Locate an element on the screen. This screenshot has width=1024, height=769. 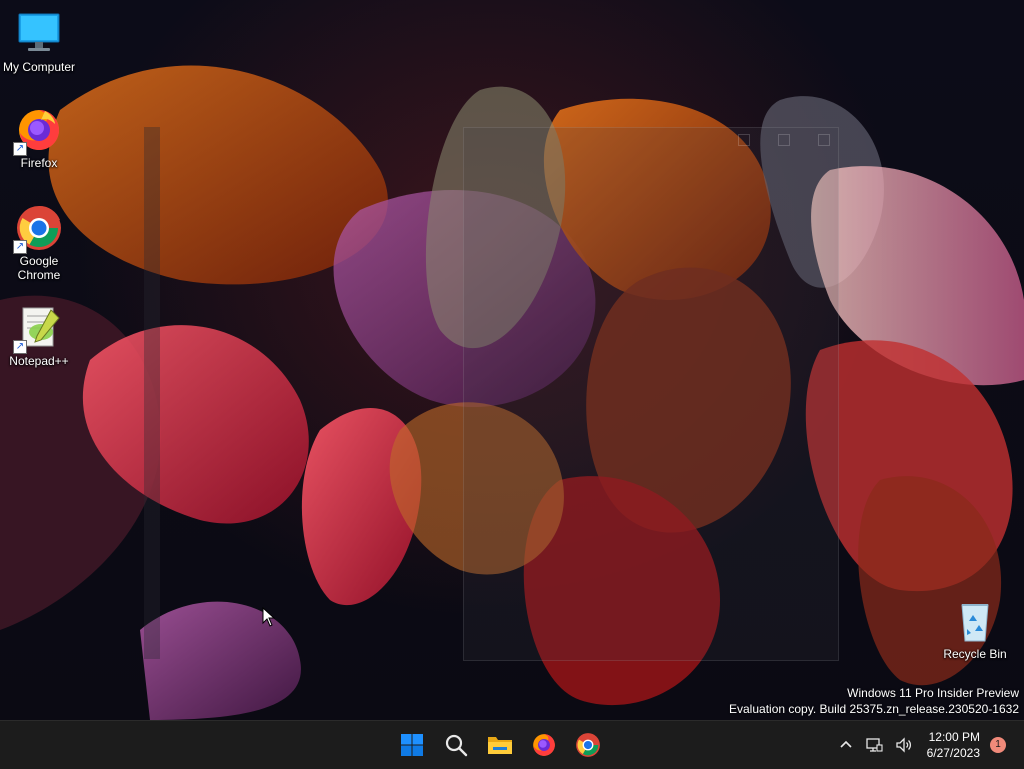
network-icon is located at coordinates (874, 745).